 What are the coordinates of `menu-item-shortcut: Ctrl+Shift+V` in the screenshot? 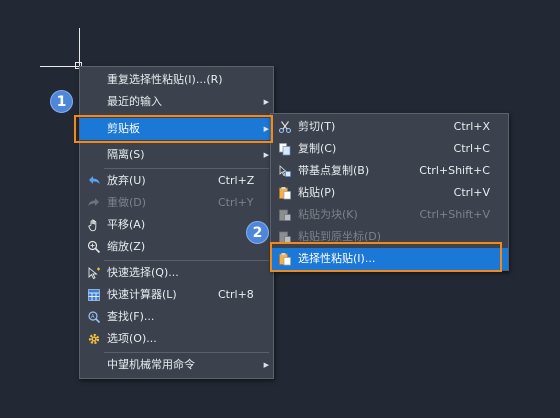 It's located at (454, 214).